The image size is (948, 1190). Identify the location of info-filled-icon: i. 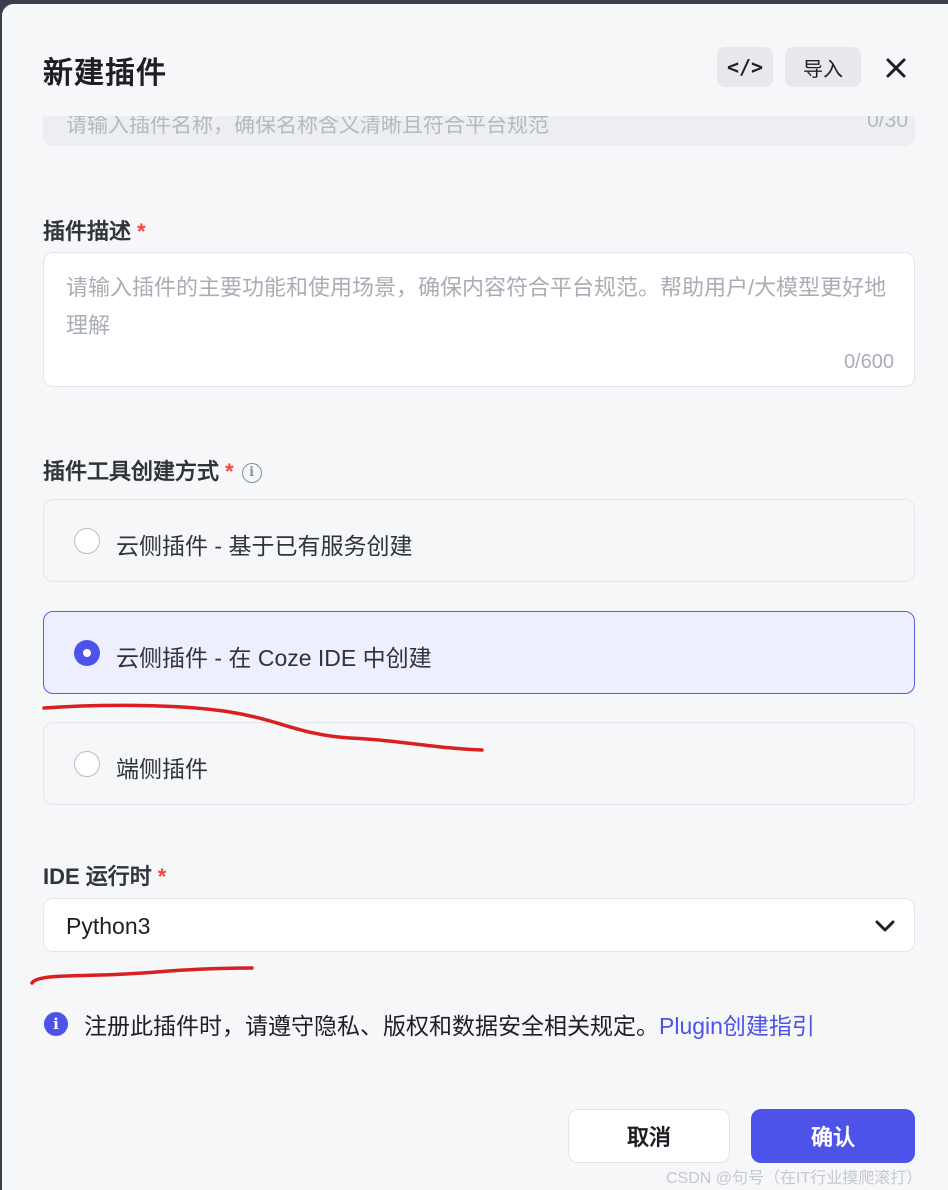
(56, 1024).